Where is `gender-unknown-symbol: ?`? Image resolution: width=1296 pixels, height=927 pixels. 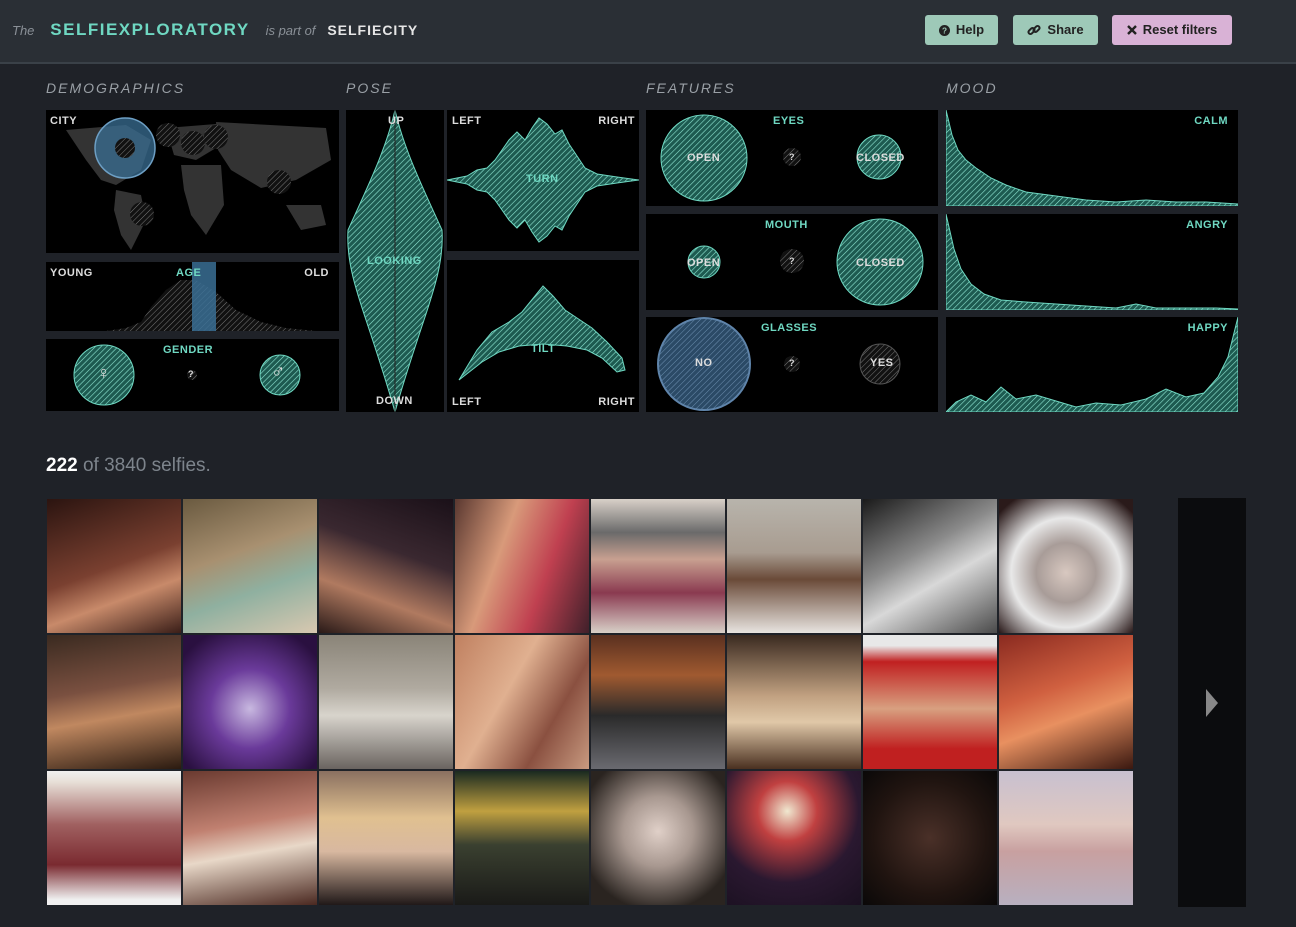
gender-unknown-symbol: ? is located at coordinates (191, 374).